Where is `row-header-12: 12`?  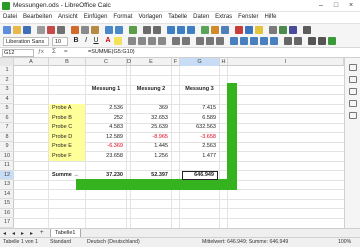 row-header-12: 12 is located at coordinates (7, 175).